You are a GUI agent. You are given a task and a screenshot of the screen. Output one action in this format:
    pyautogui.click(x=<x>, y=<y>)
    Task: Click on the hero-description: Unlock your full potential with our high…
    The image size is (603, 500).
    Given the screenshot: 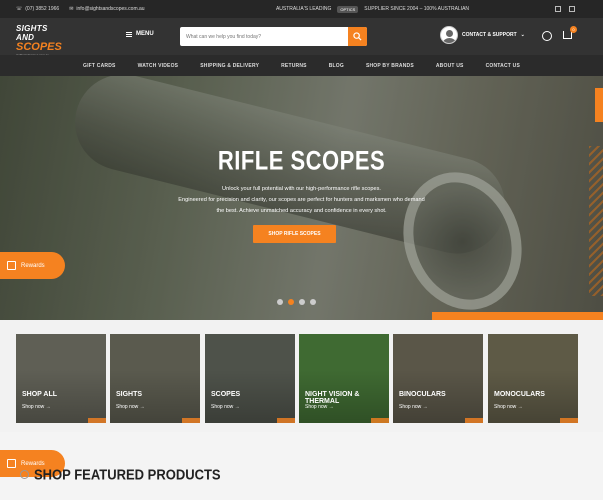 What is the action you would take?
    pyautogui.click(x=301, y=200)
    